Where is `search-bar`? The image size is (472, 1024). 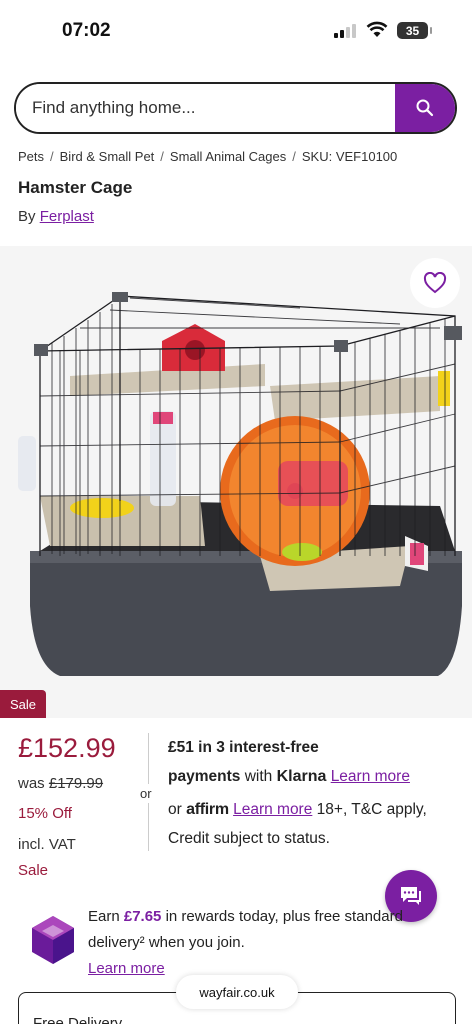
search-bar is located at coordinates (235, 108).